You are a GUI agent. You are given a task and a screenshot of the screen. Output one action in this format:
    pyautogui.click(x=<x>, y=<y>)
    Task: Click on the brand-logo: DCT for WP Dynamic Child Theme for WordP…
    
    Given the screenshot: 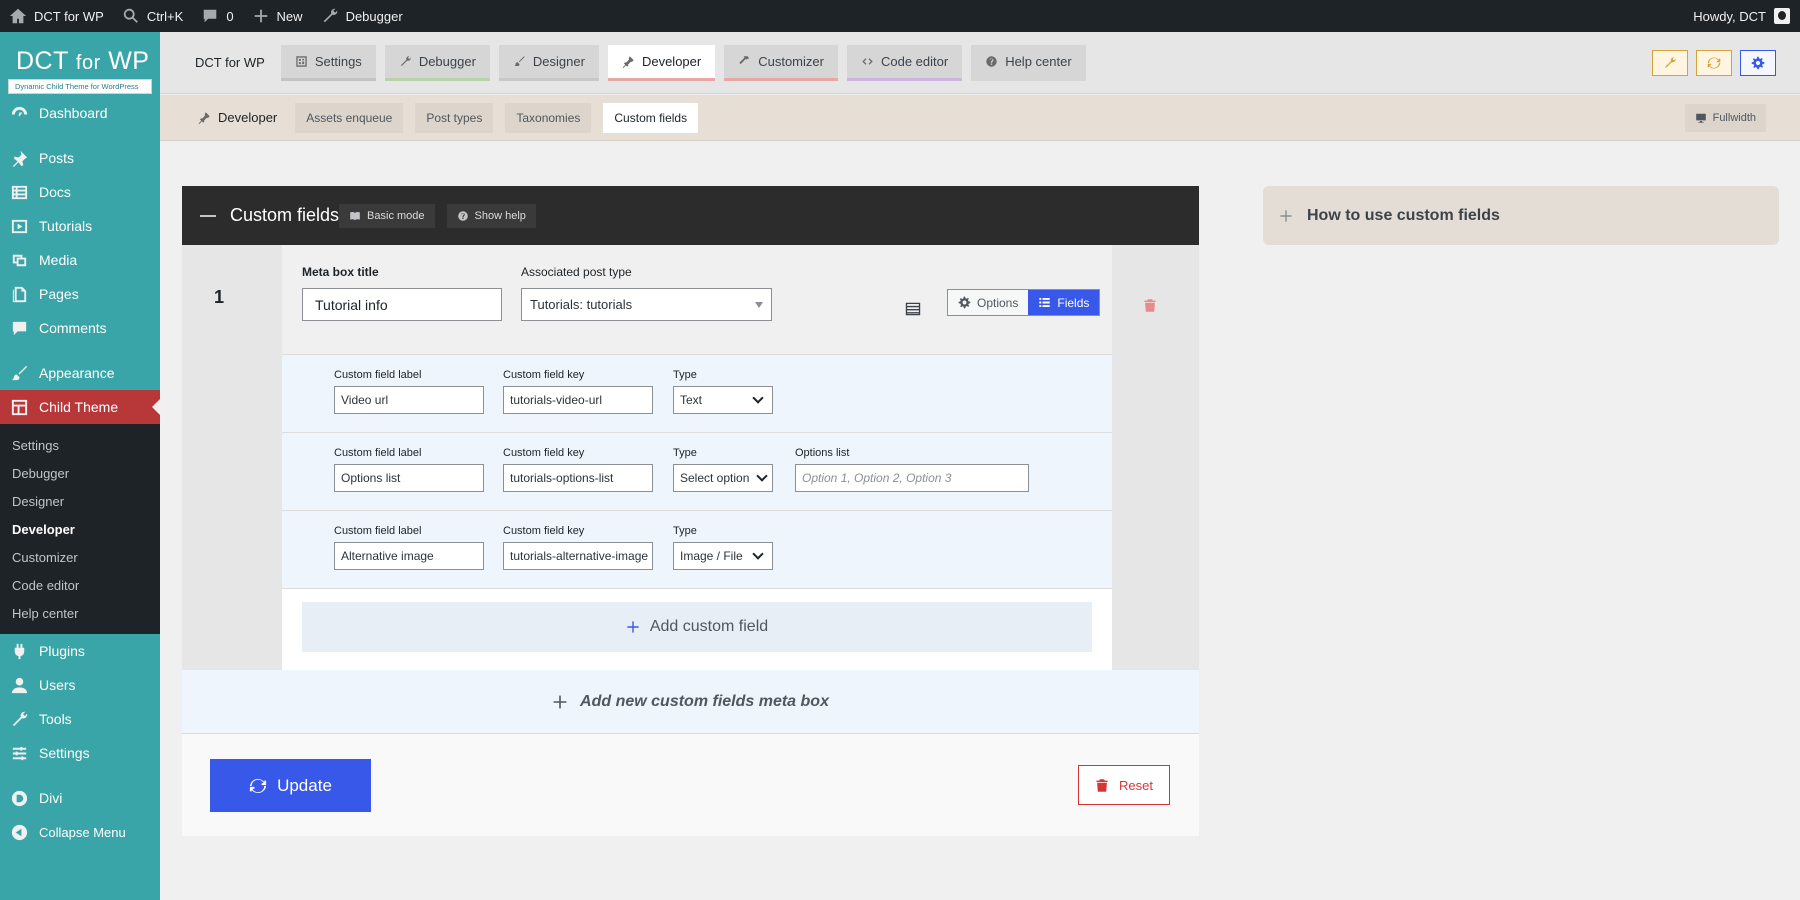 What is the action you would take?
    pyautogui.click(x=80, y=64)
    